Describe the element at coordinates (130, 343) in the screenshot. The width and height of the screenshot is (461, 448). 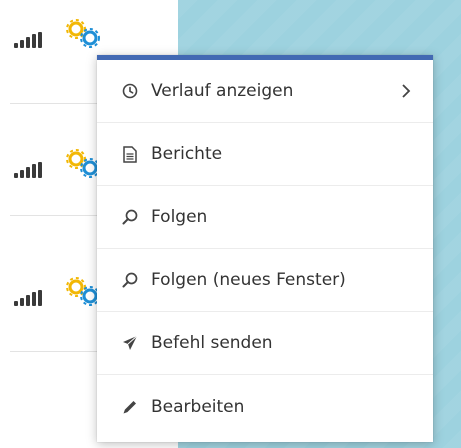
I see `send-icon` at that location.